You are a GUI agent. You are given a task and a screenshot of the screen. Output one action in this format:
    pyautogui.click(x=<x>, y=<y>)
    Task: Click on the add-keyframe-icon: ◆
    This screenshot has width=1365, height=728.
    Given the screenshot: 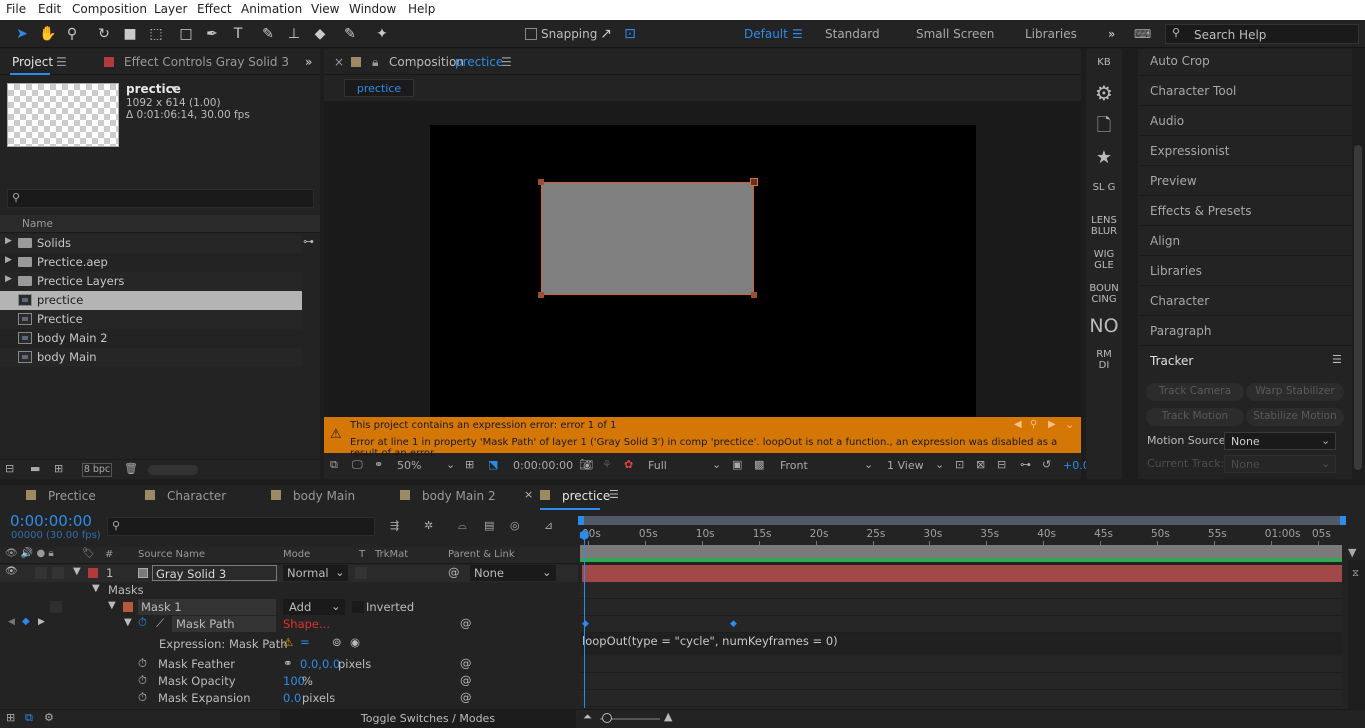 What is the action you would take?
    pyautogui.click(x=26, y=621)
    